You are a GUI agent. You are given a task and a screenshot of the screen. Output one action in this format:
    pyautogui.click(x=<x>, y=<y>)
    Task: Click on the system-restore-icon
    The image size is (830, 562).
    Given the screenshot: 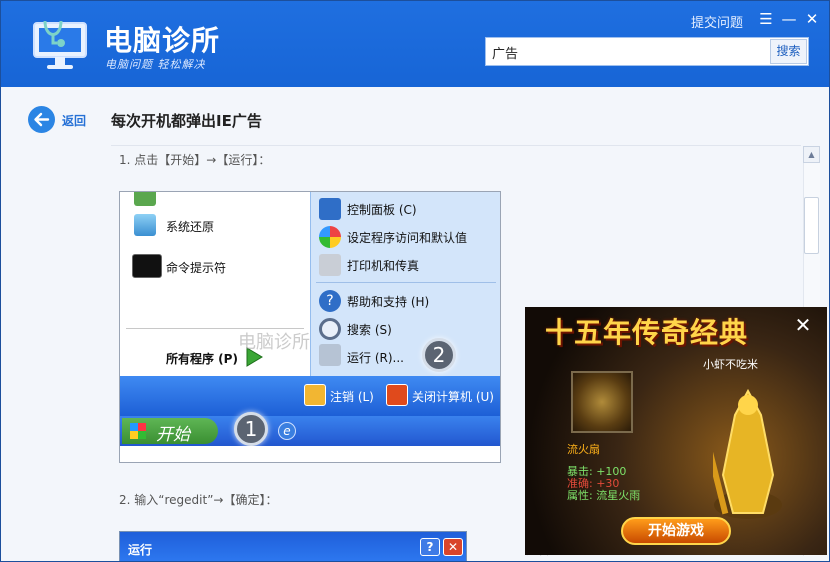 What is the action you would take?
    pyautogui.click(x=145, y=225)
    